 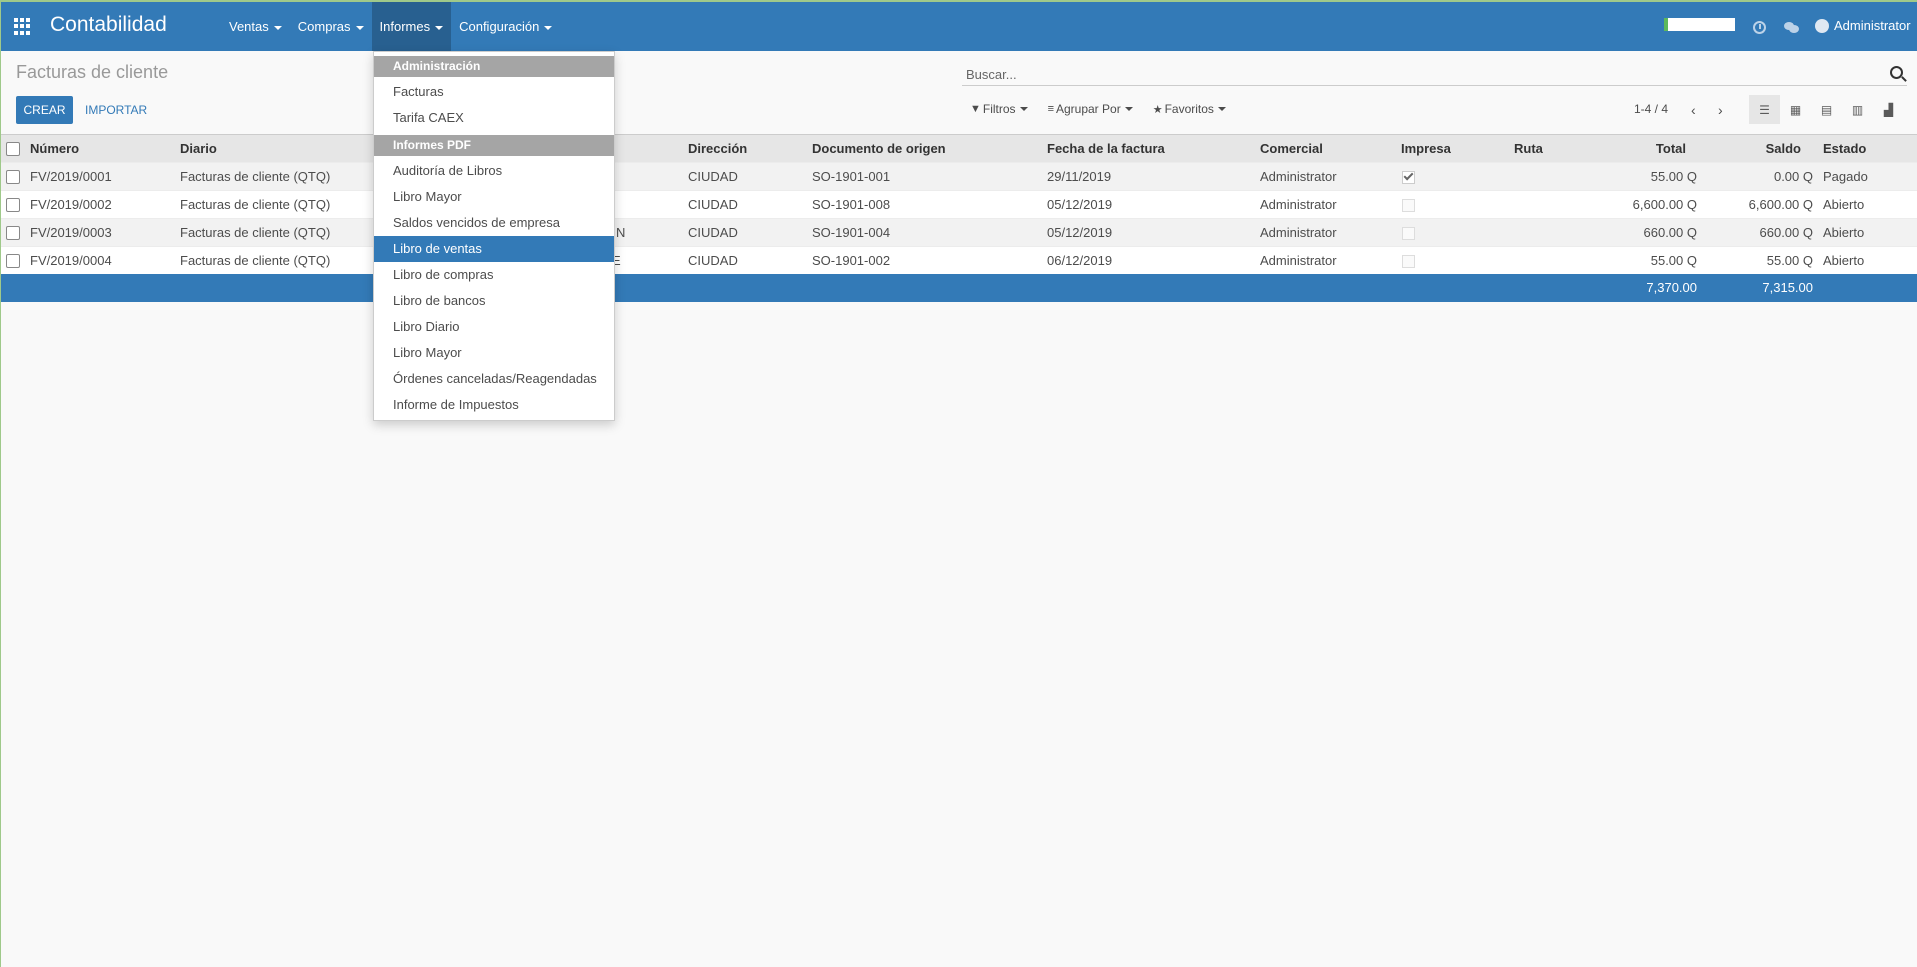 I want to click on apps-grid-icon, so click(x=22, y=26).